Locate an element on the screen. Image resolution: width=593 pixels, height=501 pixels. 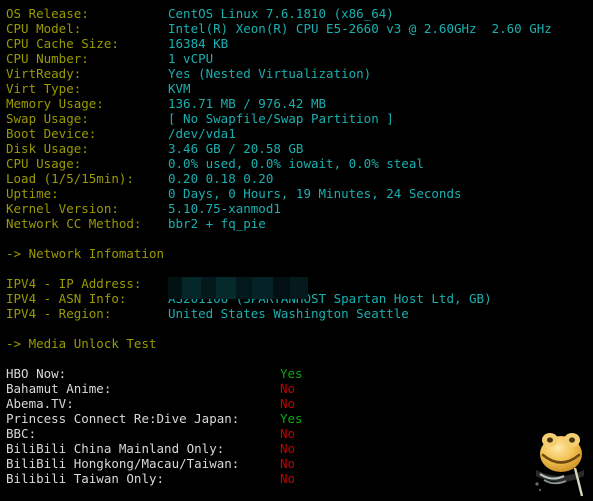
cartoon-frog-mascot-icon is located at coordinates (560, 461).